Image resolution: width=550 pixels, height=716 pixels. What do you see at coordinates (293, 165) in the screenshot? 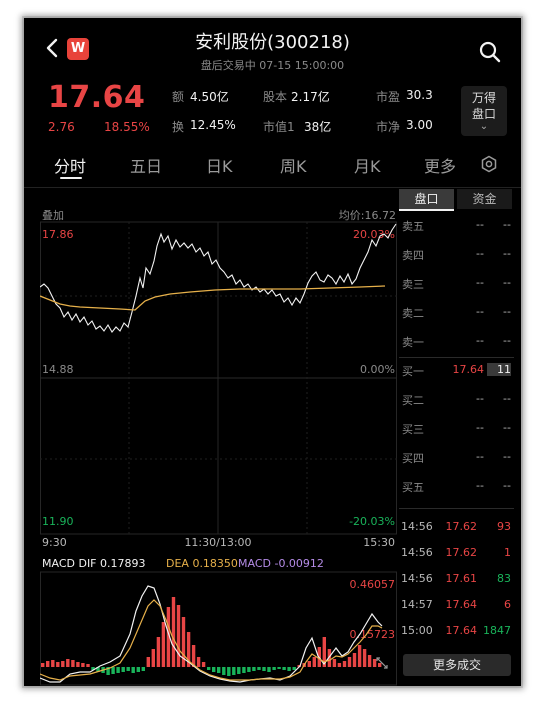
I see `tab-weekly-k: 周K` at bounding box center [293, 165].